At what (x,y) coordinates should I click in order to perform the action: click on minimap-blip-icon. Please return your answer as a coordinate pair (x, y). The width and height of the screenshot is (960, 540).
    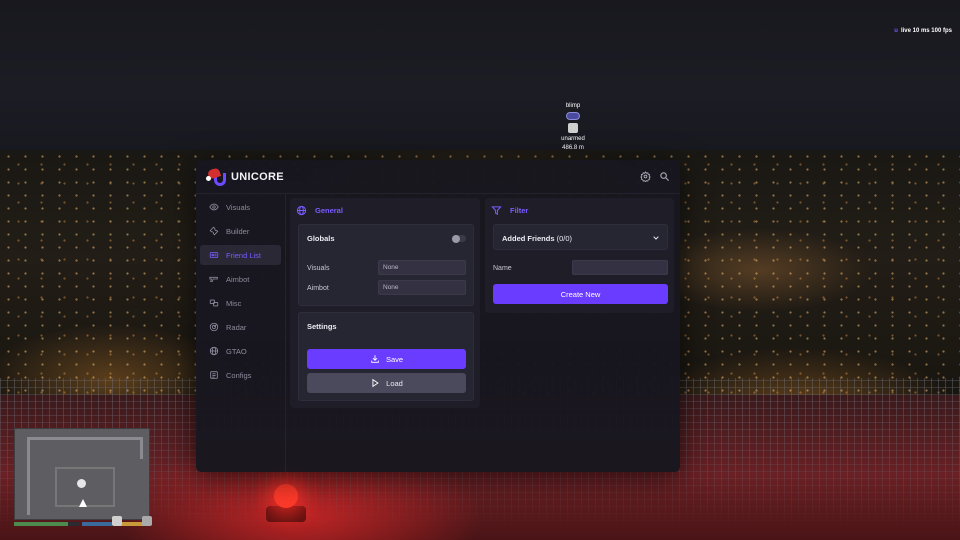
    Looking at the image, I should click on (81, 483).